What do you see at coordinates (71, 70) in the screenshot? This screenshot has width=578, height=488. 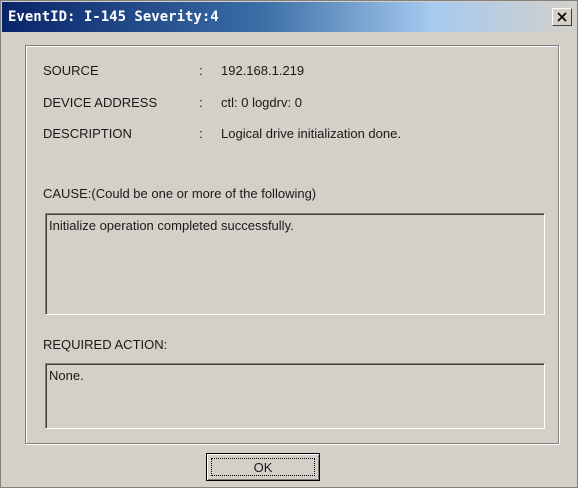 I see `source-label: SOURCE` at bounding box center [71, 70].